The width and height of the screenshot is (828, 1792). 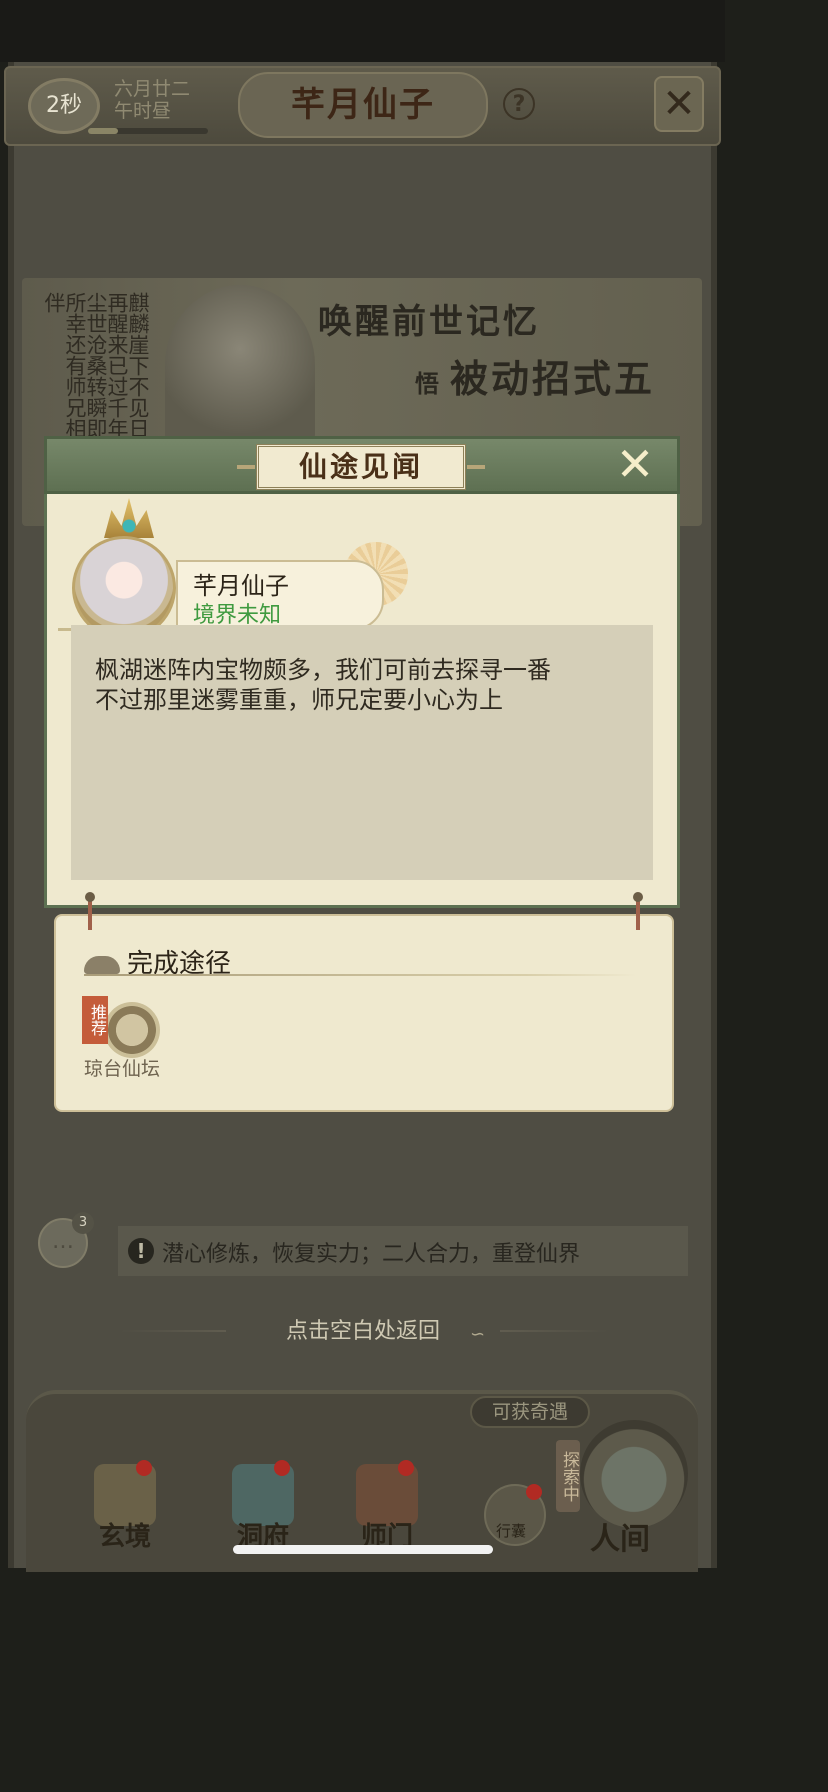 I want to click on dialog-title: 仙途见闻, so click(x=361, y=467).